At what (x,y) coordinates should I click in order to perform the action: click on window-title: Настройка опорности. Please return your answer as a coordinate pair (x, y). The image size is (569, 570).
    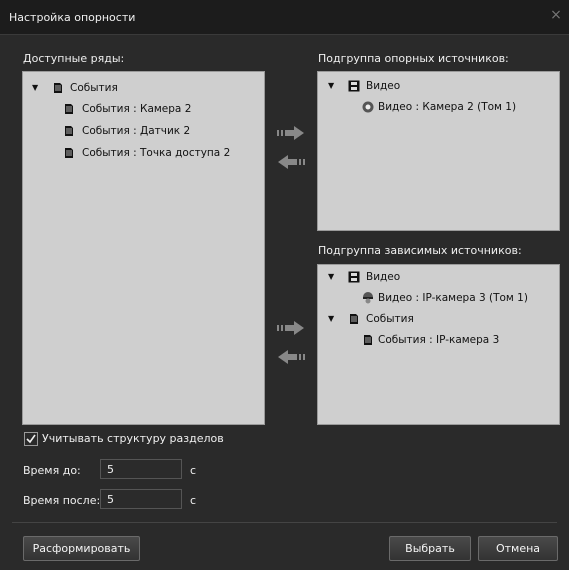
    Looking at the image, I should click on (72, 17).